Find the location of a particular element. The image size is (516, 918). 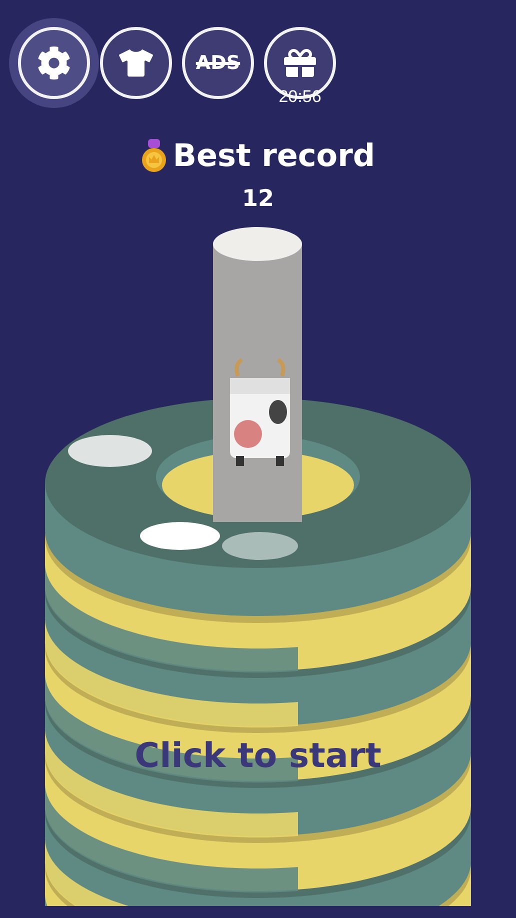

no-ads-button: ADS is located at coordinates (218, 63).